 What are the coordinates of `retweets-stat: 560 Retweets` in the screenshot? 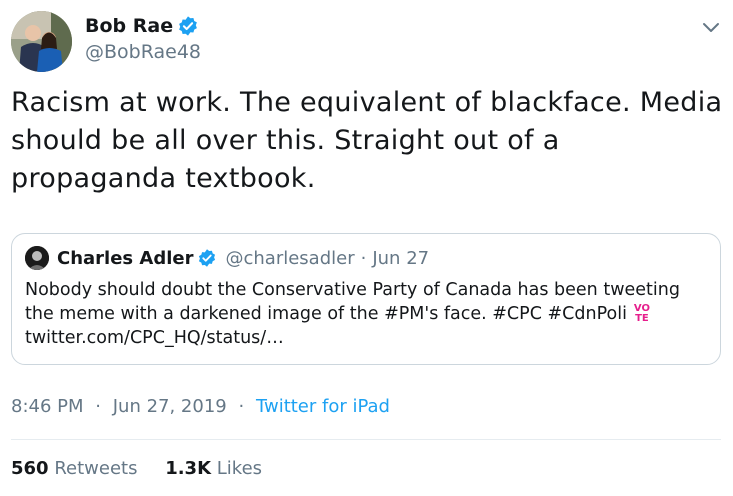 It's located at (77, 468).